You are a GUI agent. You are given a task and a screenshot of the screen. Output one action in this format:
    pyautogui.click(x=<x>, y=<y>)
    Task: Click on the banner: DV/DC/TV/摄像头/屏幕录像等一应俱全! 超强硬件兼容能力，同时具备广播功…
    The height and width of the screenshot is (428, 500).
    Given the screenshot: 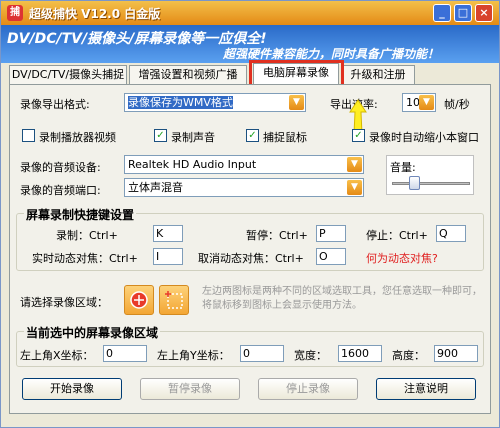 What is the action you would take?
    pyautogui.click(x=250, y=44)
    